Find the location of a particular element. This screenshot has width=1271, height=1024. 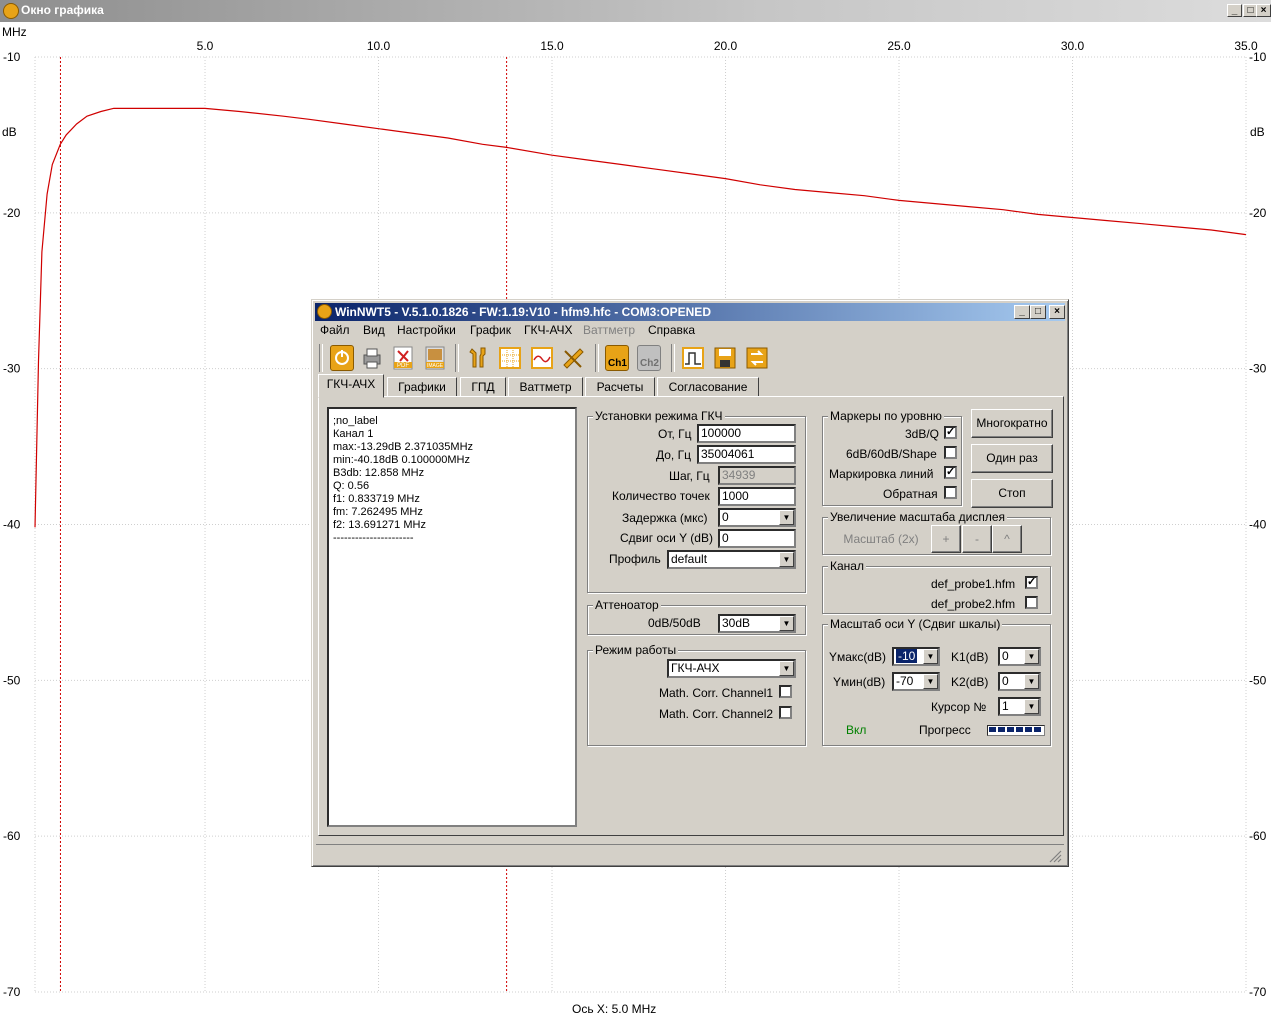

memo-line: max:-13.29dB 2.371035MHz is located at coordinates (403, 447).